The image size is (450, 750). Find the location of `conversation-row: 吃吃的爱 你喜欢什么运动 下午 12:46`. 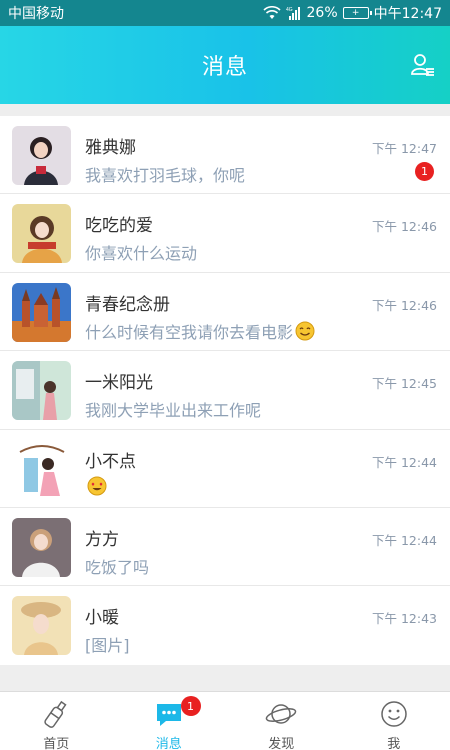

conversation-row: 吃吃的爱 你喜欢什么运动 下午 12:46 is located at coordinates (225, 233).